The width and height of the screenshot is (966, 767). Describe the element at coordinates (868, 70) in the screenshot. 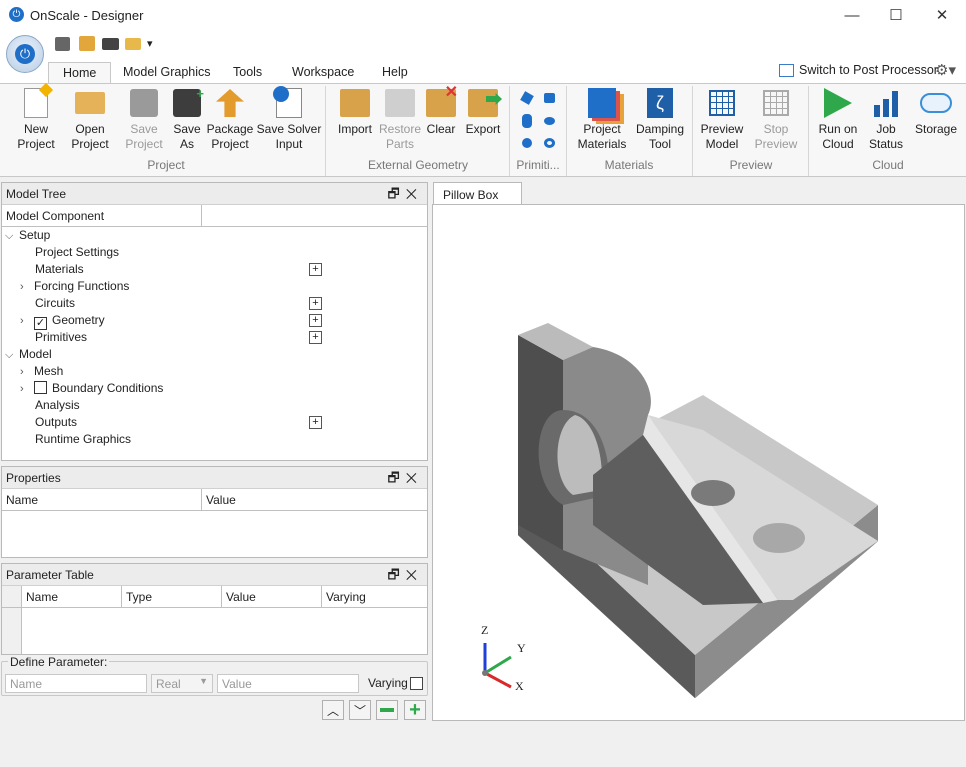

I see `post-processor-label: Switch to Post Processor` at that location.